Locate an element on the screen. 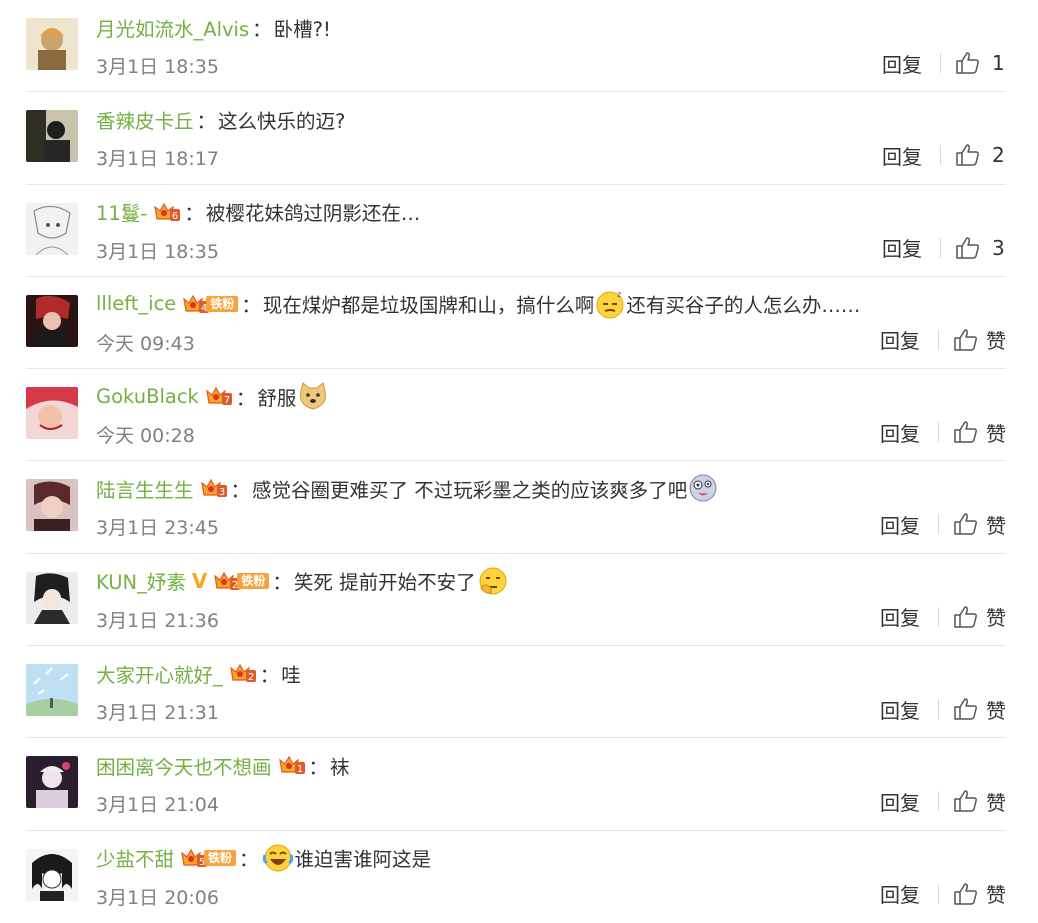  comment-item: 月光如流水_Alvis ： 卧槽?! 3月1日 18:35 回复 1 is located at coordinates (516, 46).